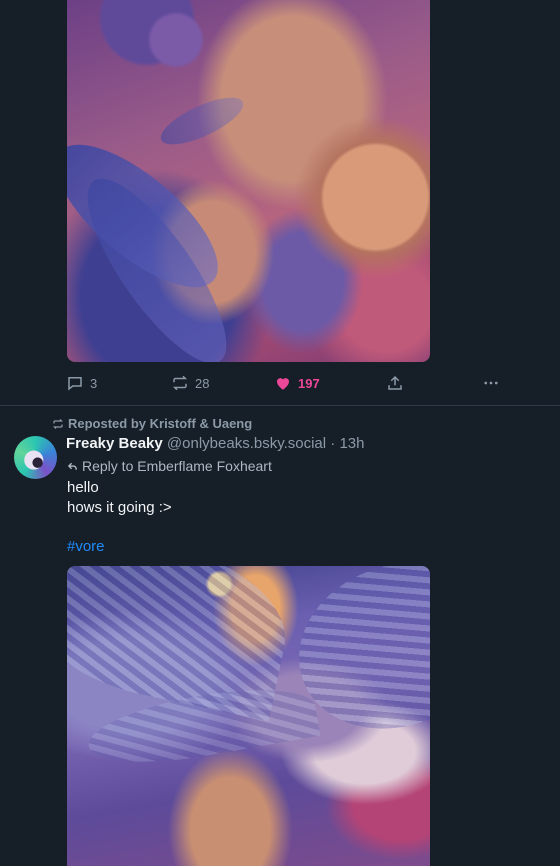 Image resolution: width=560 pixels, height=866 pixels. I want to click on repost-count: 28, so click(202, 383).